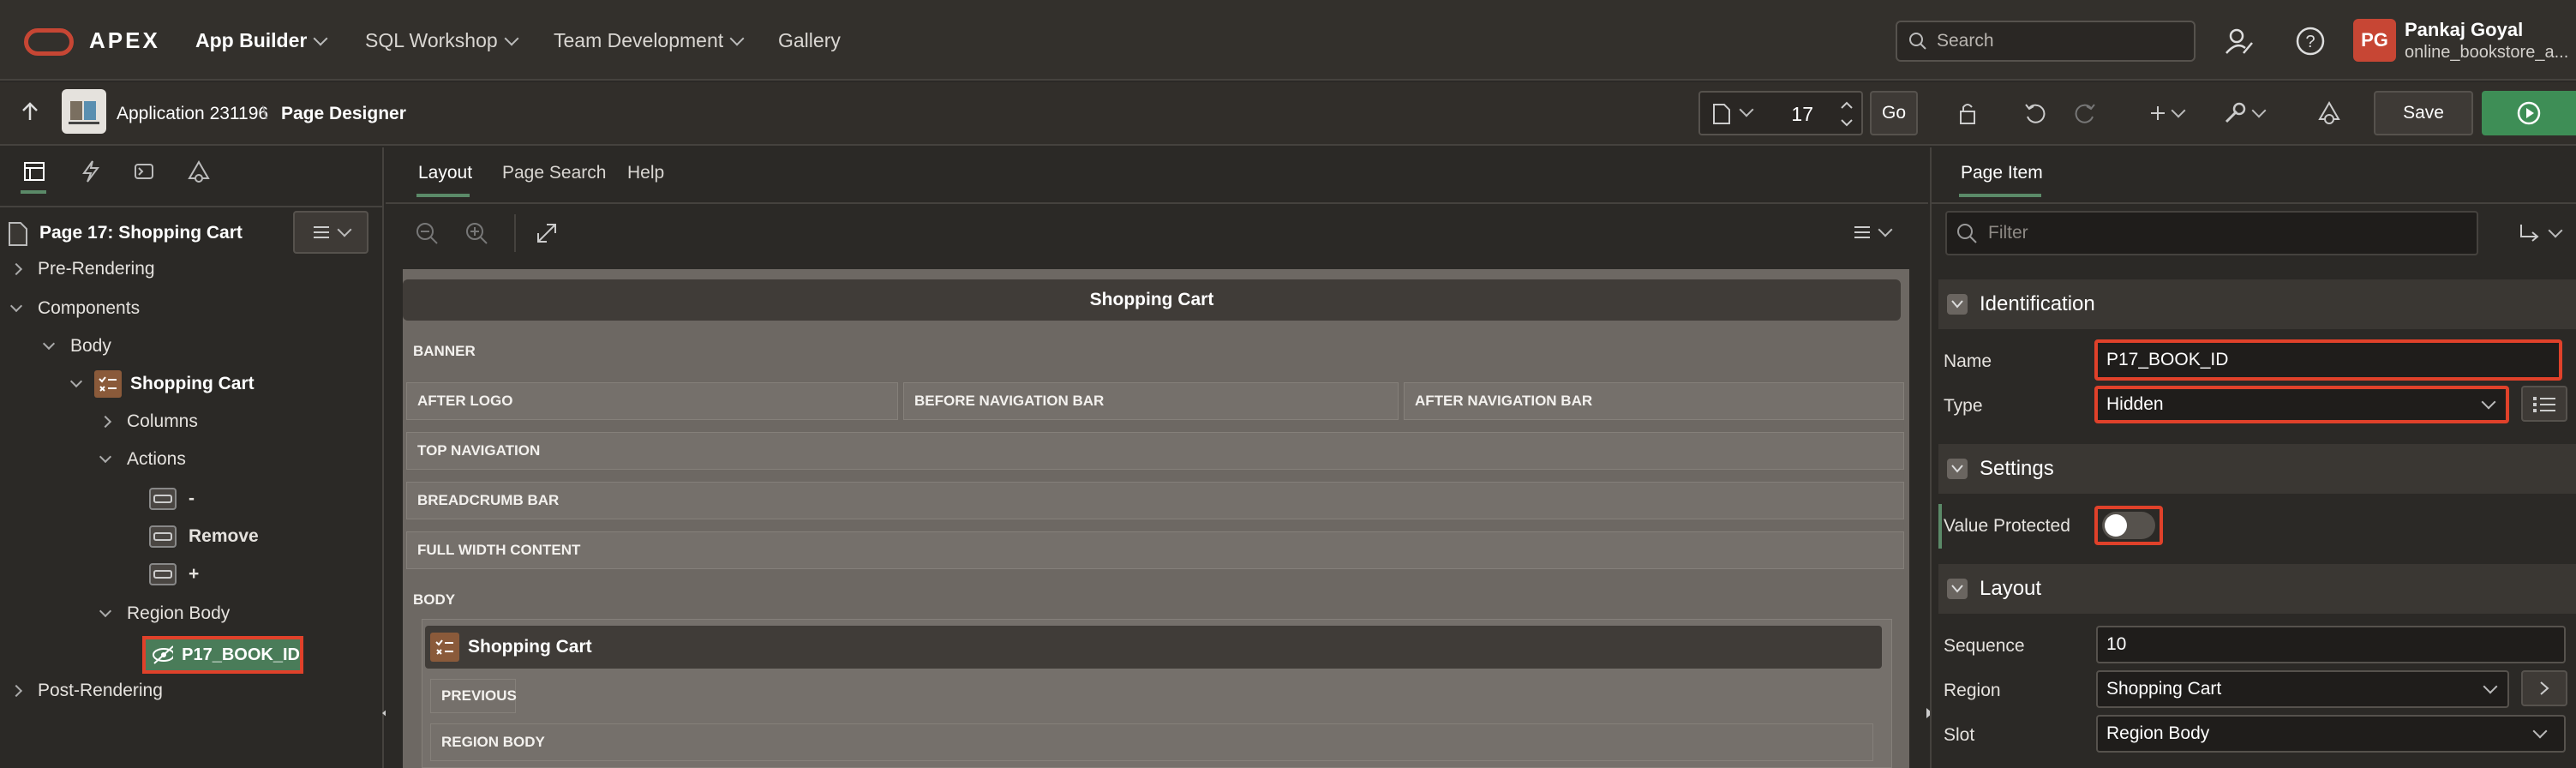  Describe the element at coordinates (2085, 113) in the screenshot. I see `redo-icon` at that location.